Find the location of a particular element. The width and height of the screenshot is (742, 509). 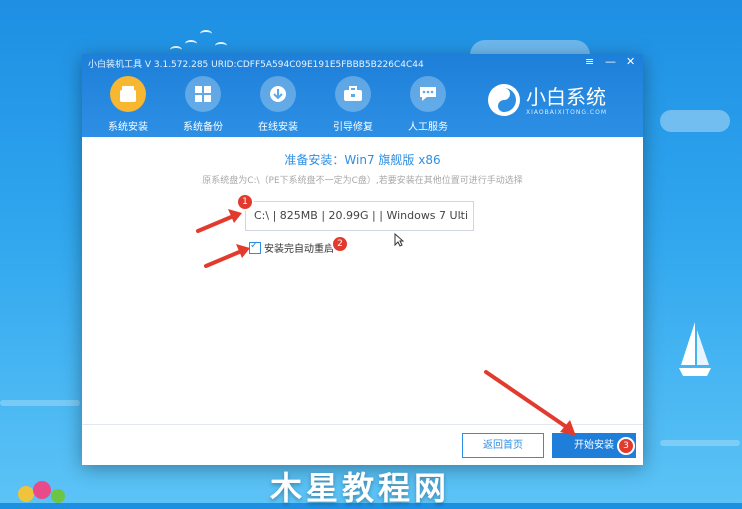

auto-restart-option: 安装完自动重启 is located at coordinates (291, 247).